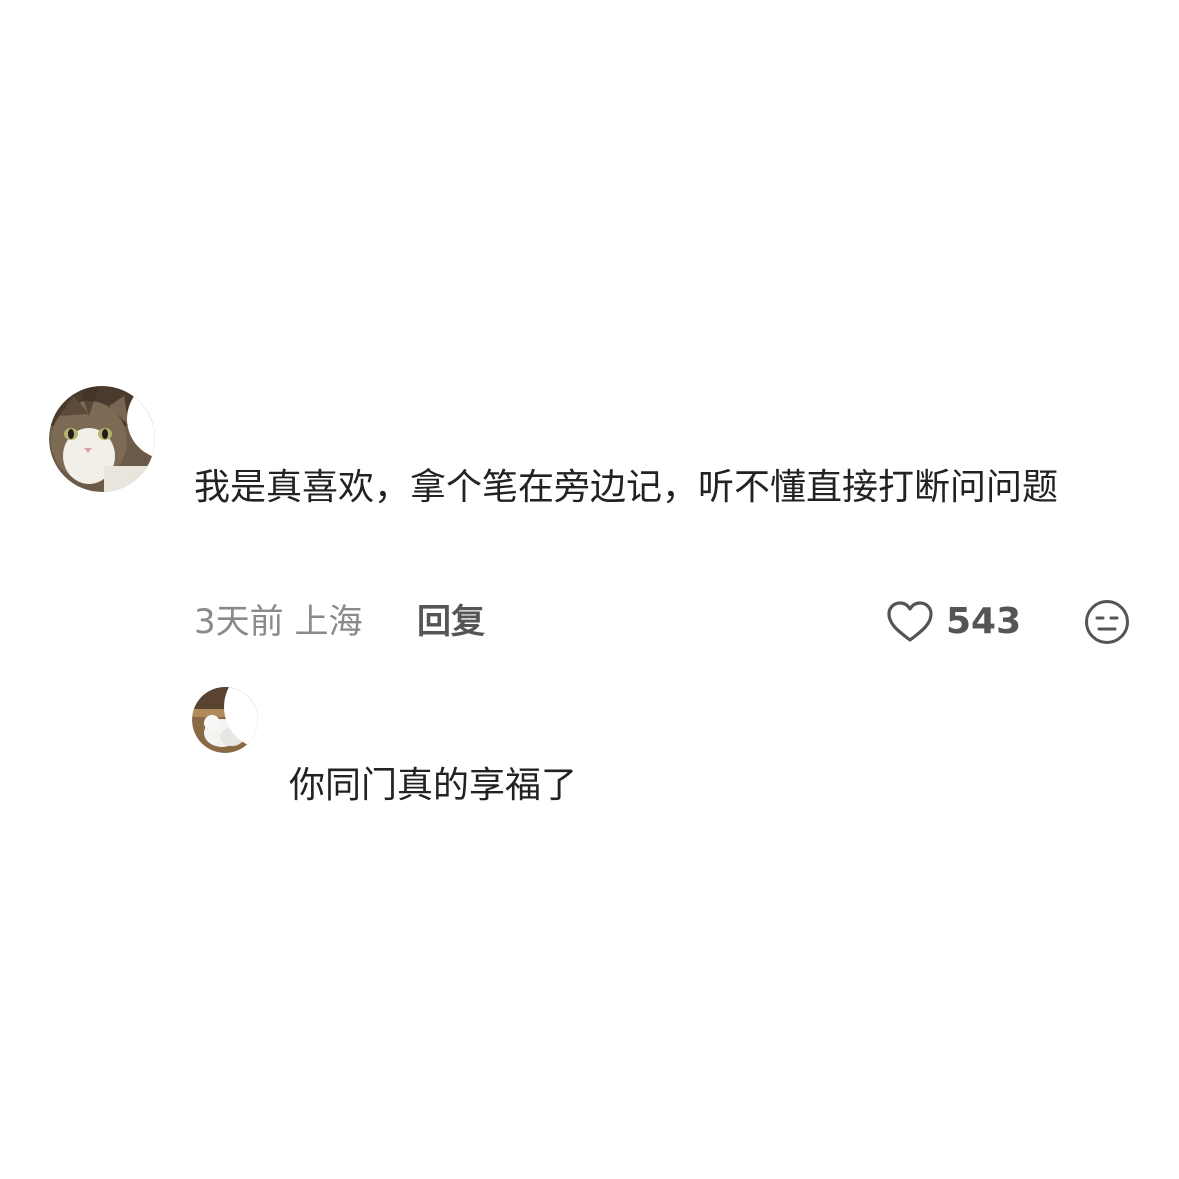  I want to click on comment-text: 我是真喜欢，拿个笔在旁边记，听不懂直接打断问问题, so click(626, 487).